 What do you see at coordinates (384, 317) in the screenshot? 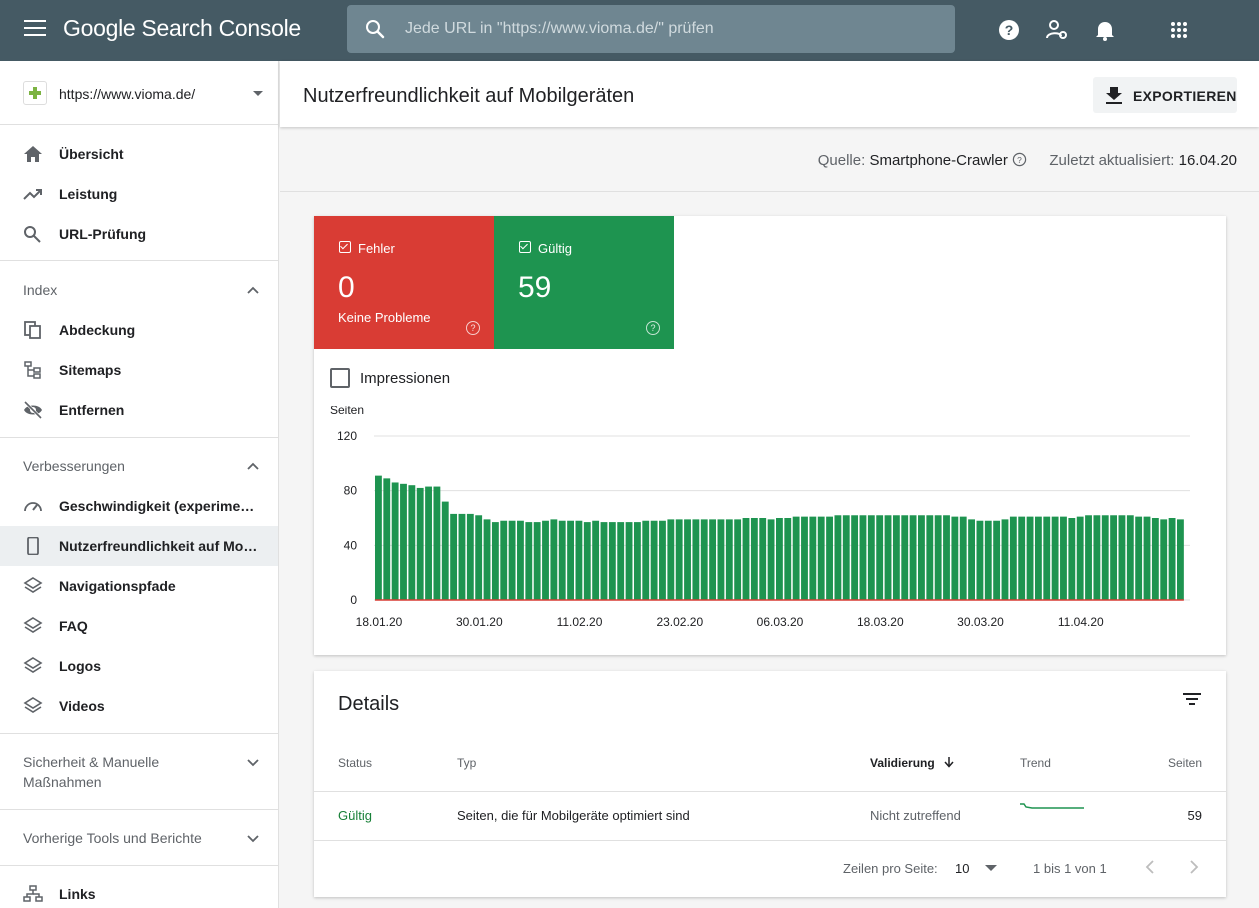
I see `tile-sublabel: Keine Probleme` at bounding box center [384, 317].